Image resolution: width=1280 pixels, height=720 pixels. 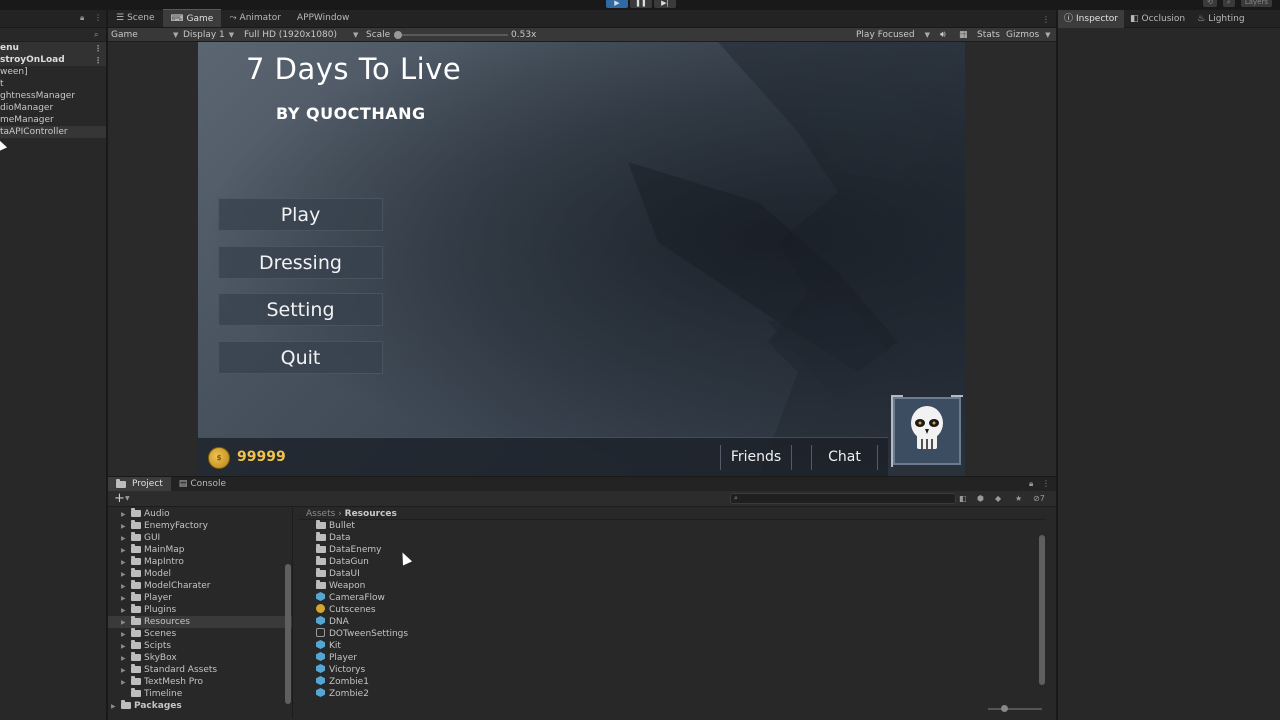 I want to click on tab-project: Project, so click(x=139, y=484).